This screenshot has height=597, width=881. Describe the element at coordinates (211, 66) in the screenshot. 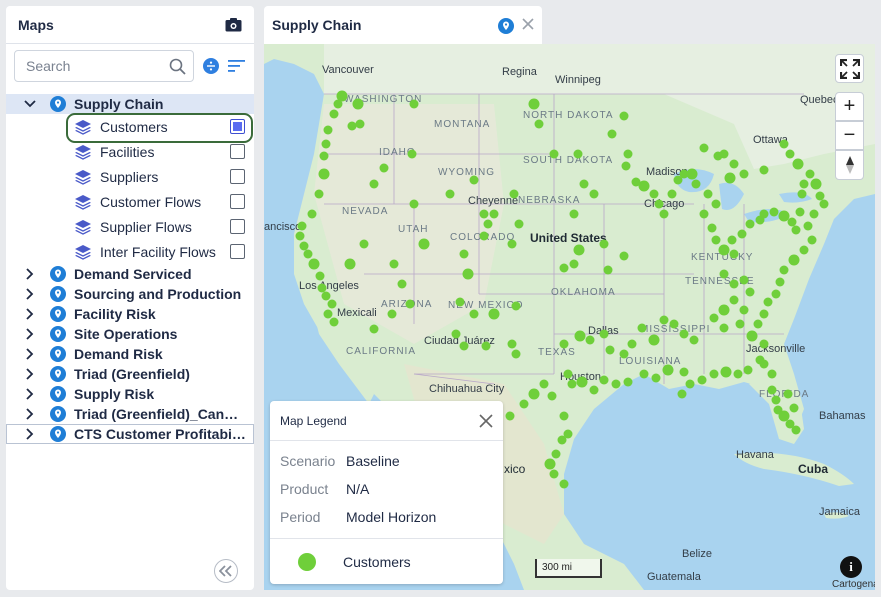

I see `filter-circle-icon` at that location.